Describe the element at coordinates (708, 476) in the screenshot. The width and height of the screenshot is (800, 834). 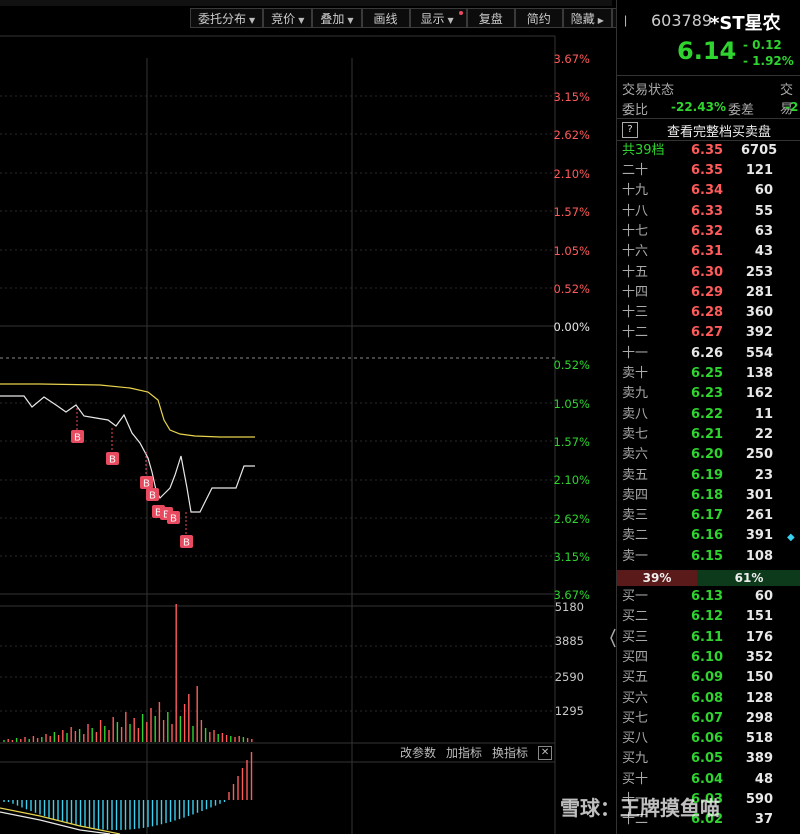
I see `ask-row: 卖五 6.19 23` at that location.